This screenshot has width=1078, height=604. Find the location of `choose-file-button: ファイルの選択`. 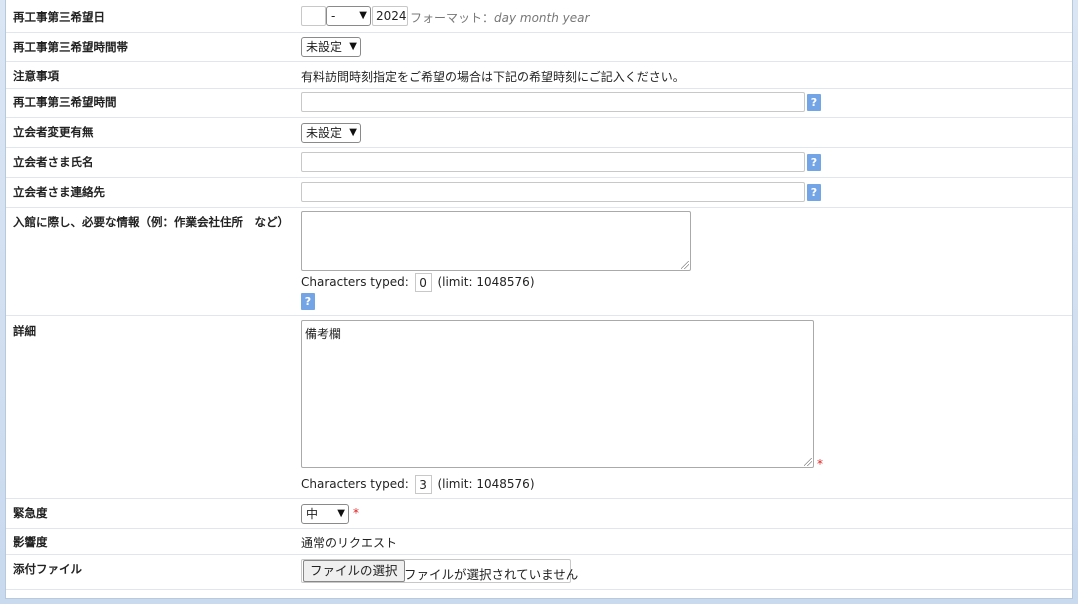

choose-file-button: ファイルの選択 is located at coordinates (354, 571).